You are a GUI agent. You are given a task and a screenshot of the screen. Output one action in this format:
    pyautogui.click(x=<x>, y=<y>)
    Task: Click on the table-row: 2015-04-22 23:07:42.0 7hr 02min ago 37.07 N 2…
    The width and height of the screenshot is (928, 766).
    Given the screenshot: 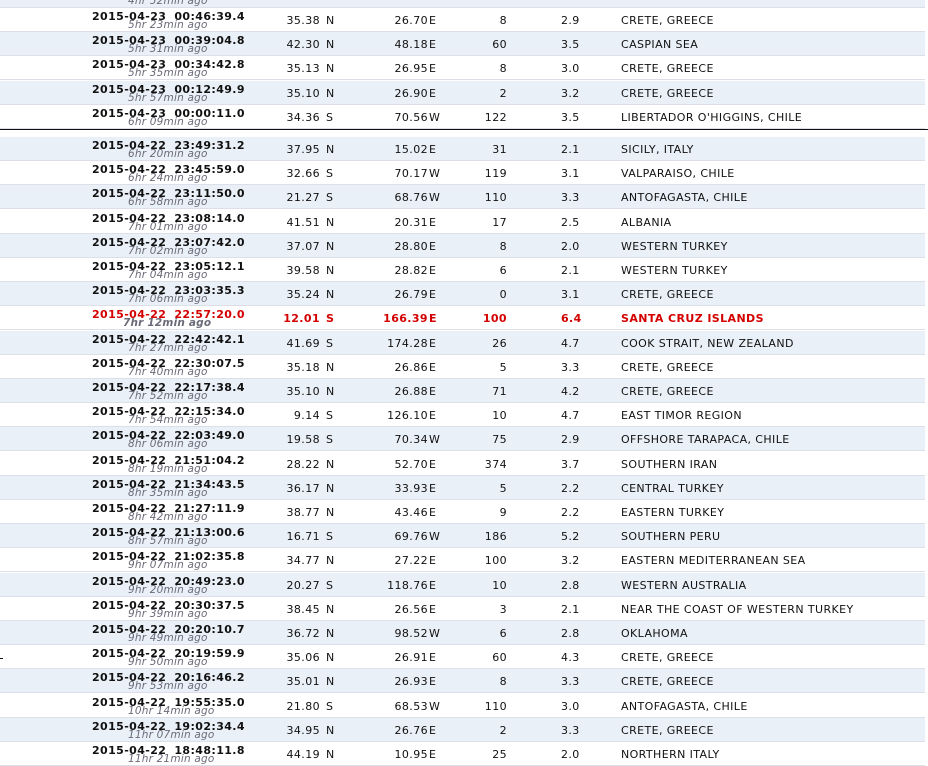 What is the action you would take?
    pyautogui.click(x=462, y=245)
    